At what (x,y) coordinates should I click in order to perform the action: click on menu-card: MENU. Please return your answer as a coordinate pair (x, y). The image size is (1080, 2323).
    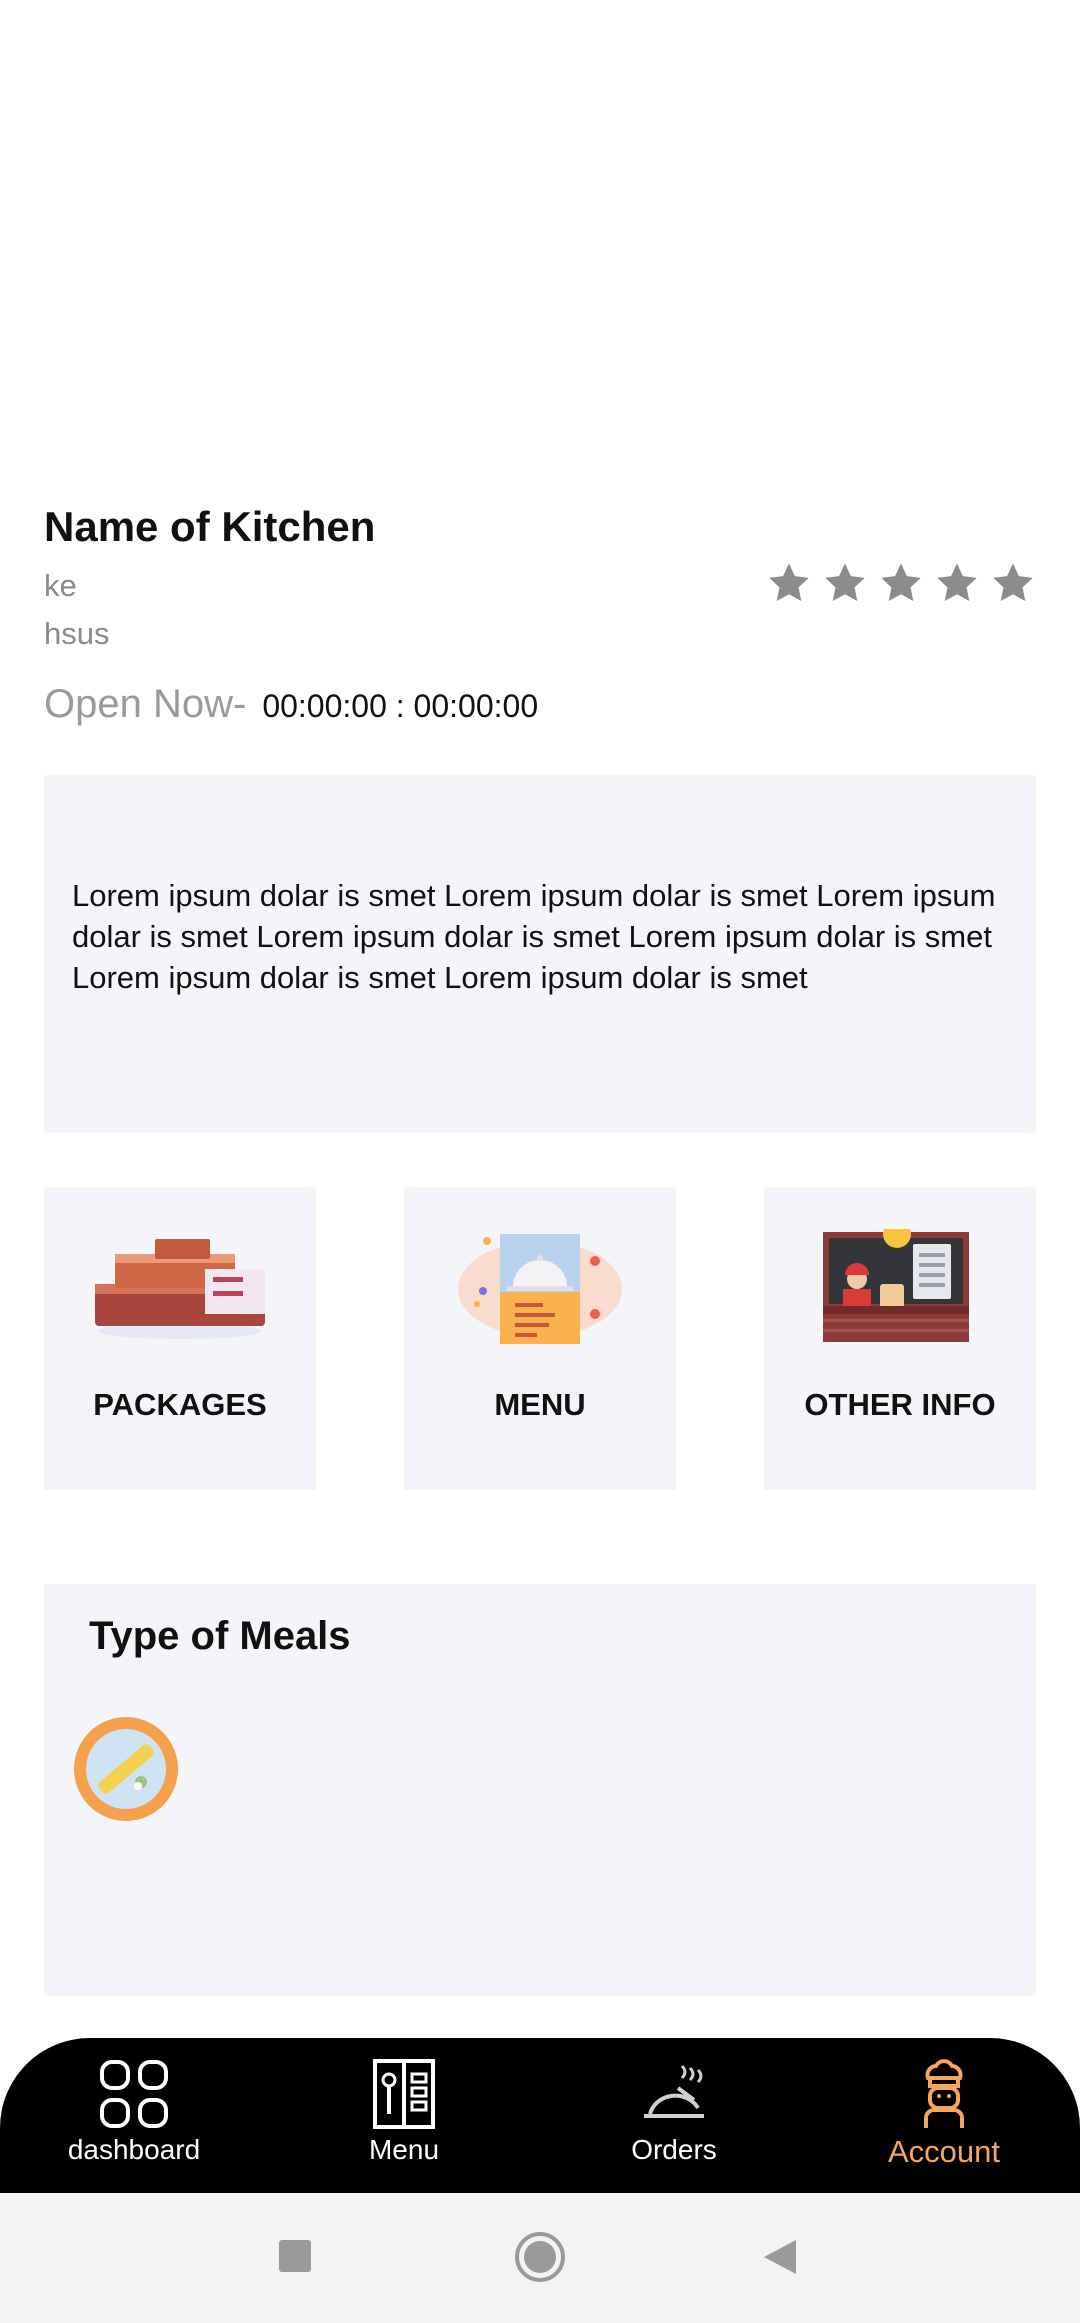
    Looking at the image, I should click on (540, 1338).